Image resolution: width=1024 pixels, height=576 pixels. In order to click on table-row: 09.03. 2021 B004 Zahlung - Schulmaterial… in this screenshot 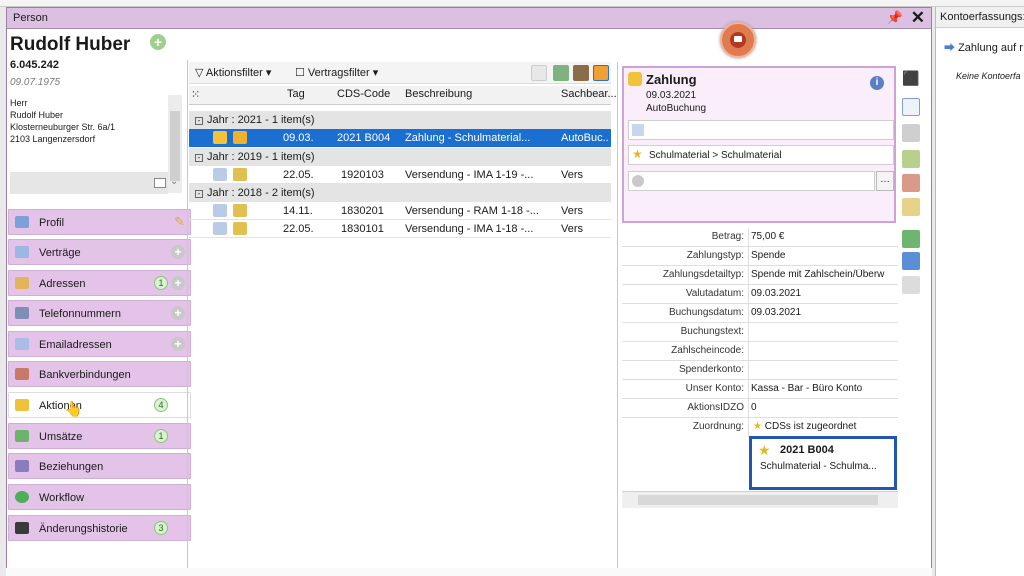, I will do `click(400, 138)`.